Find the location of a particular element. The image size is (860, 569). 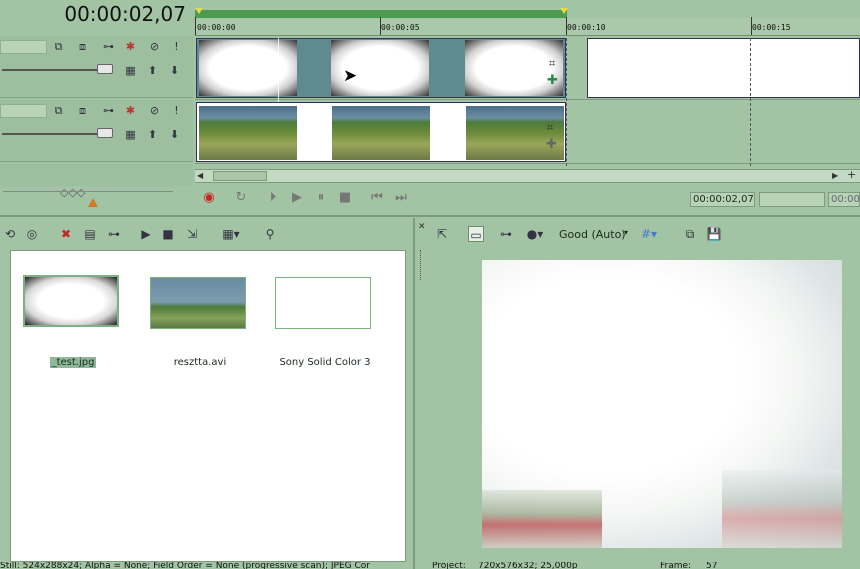

scroll-left-icon: ◀ is located at coordinates (203, 176).